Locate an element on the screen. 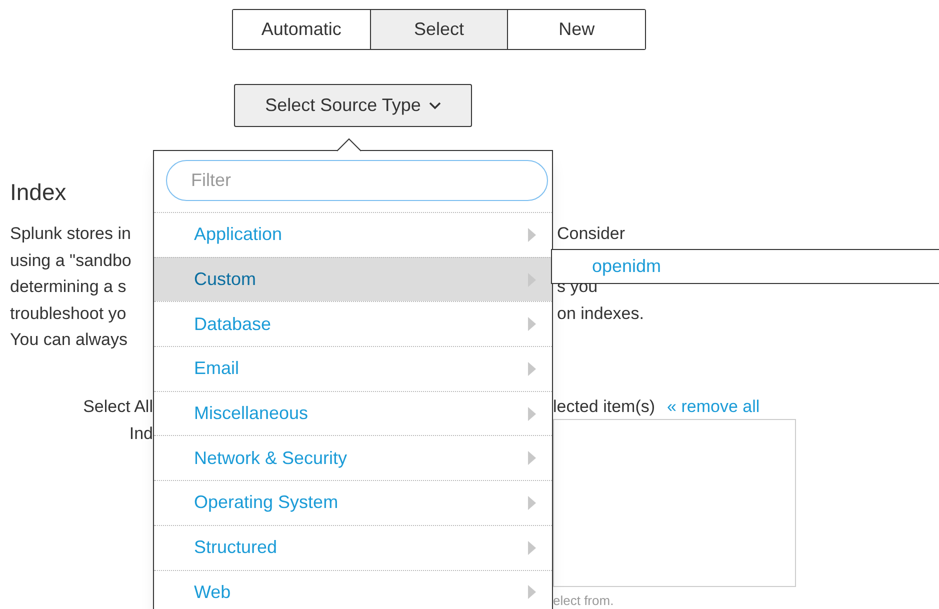 The width and height of the screenshot is (939, 609). selected-items-box is located at coordinates (674, 502).